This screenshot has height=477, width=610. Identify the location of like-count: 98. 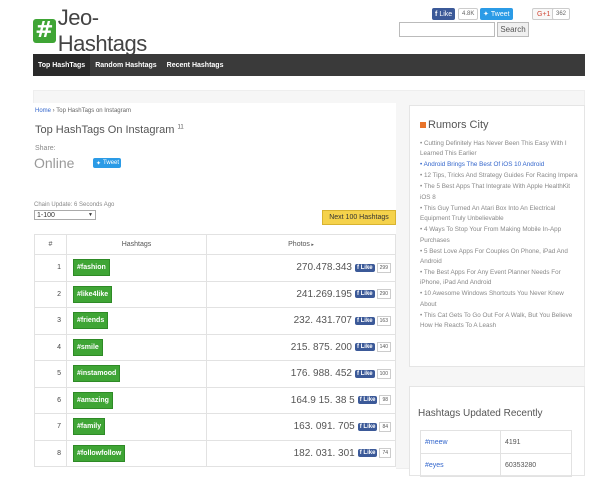
(385, 400).